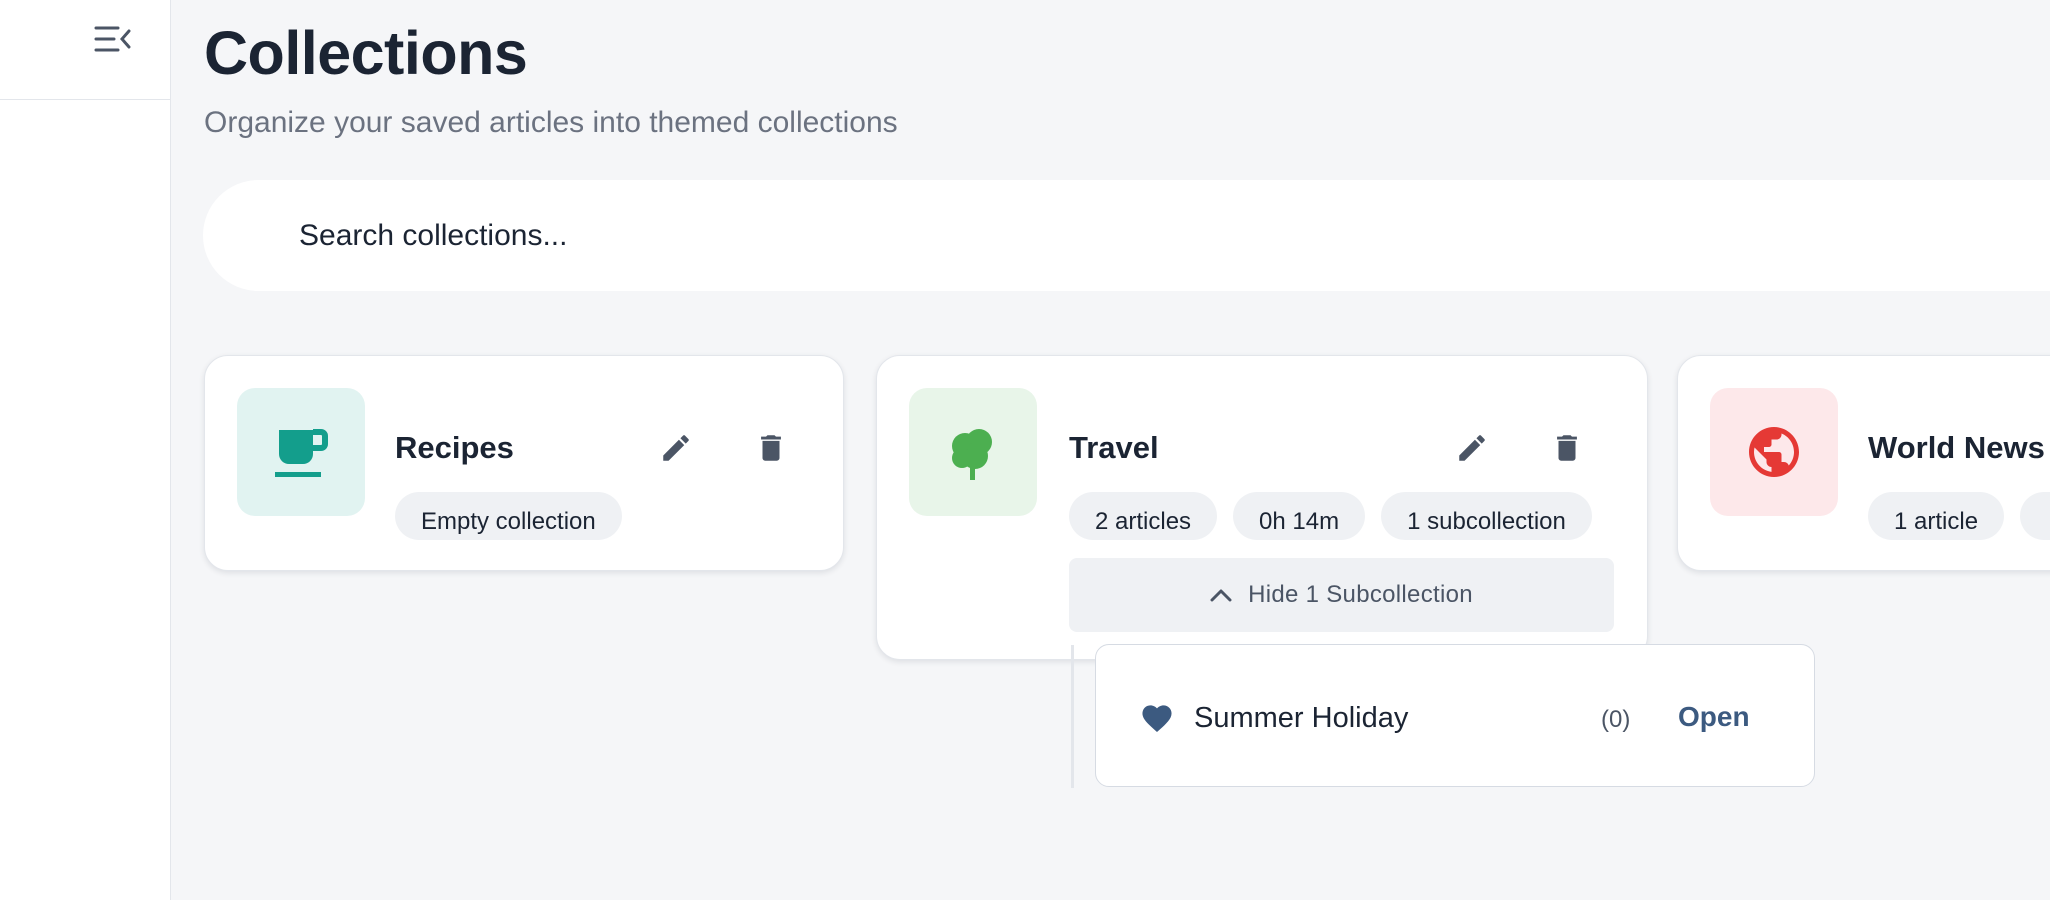 This screenshot has width=2050, height=900. Describe the element at coordinates (1936, 516) in the screenshot. I see `article-count-chip: 1 article` at that location.